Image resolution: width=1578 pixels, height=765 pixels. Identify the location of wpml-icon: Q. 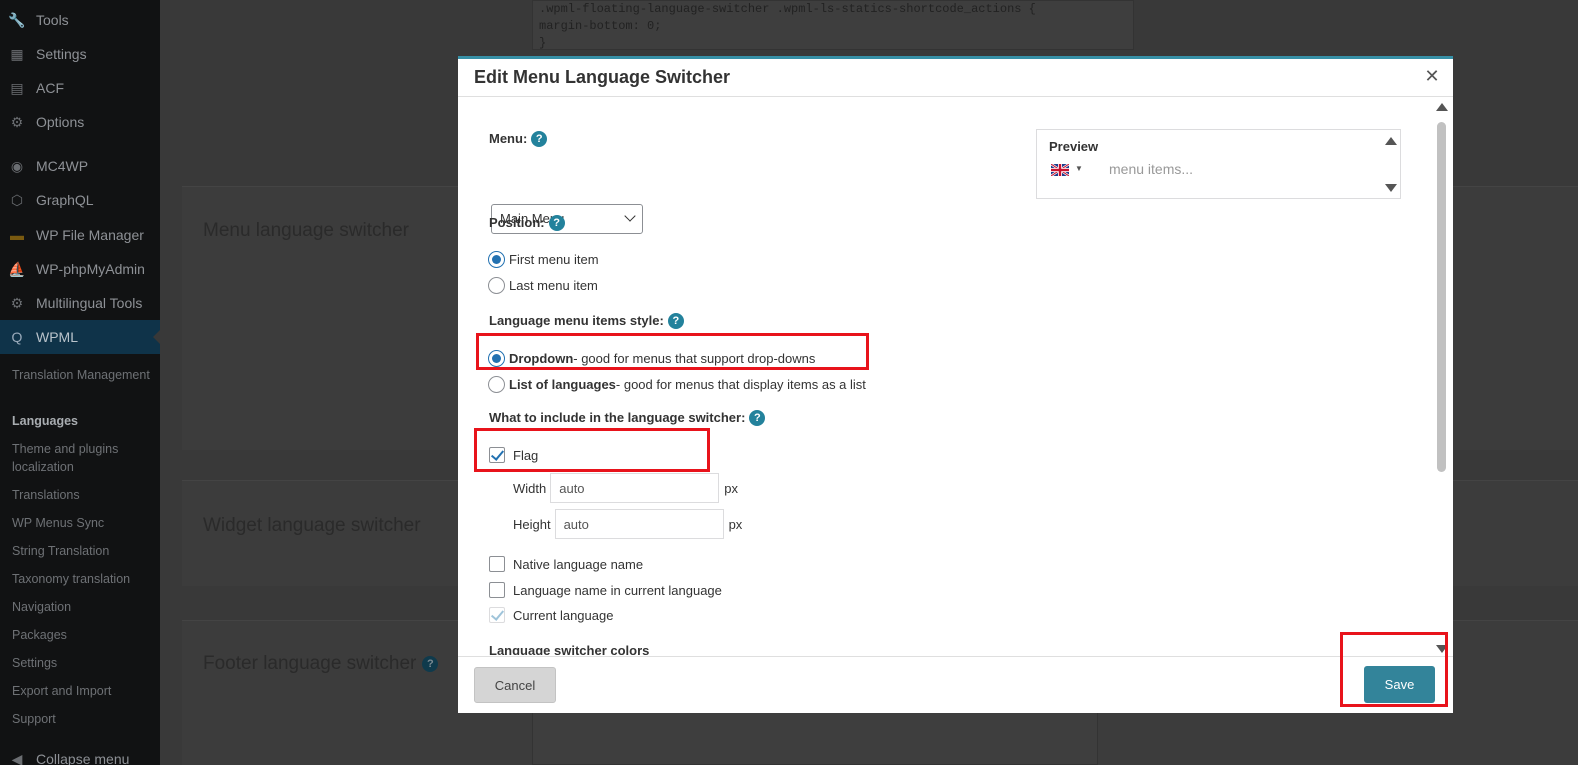
(17, 337).